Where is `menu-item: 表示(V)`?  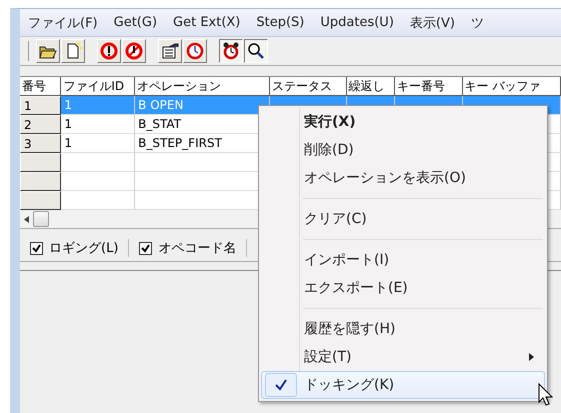
menu-item: 表示(V) is located at coordinates (432, 23).